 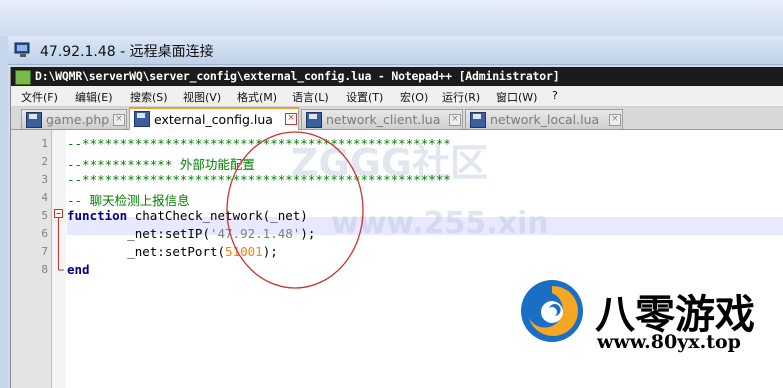 What do you see at coordinates (44, 251) in the screenshot?
I see `line-number: 7` at bounding box center [44, 251].